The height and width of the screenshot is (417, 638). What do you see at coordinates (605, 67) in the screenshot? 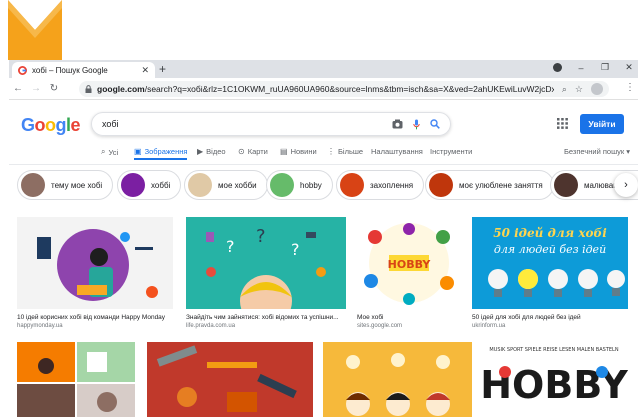
I see `restore-button: ❐` at bounding box center [605, 67].